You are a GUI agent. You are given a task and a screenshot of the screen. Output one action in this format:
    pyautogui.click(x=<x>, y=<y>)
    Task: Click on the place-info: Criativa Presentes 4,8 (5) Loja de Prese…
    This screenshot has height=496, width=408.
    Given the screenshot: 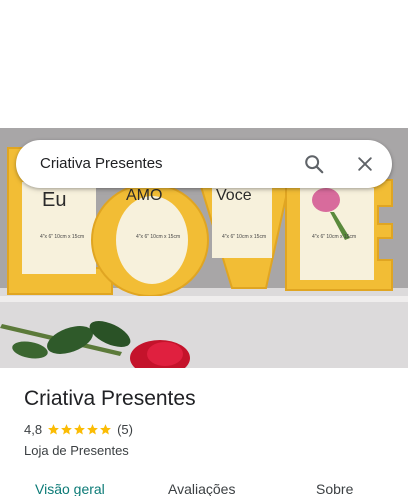 What is the action you would take?
    pyautogui.click(x=209, y=423)
    